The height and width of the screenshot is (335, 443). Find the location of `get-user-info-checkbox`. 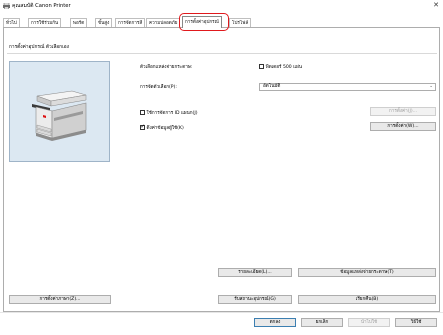

get-user-info-checkbox is located at coordinates (142, 127).